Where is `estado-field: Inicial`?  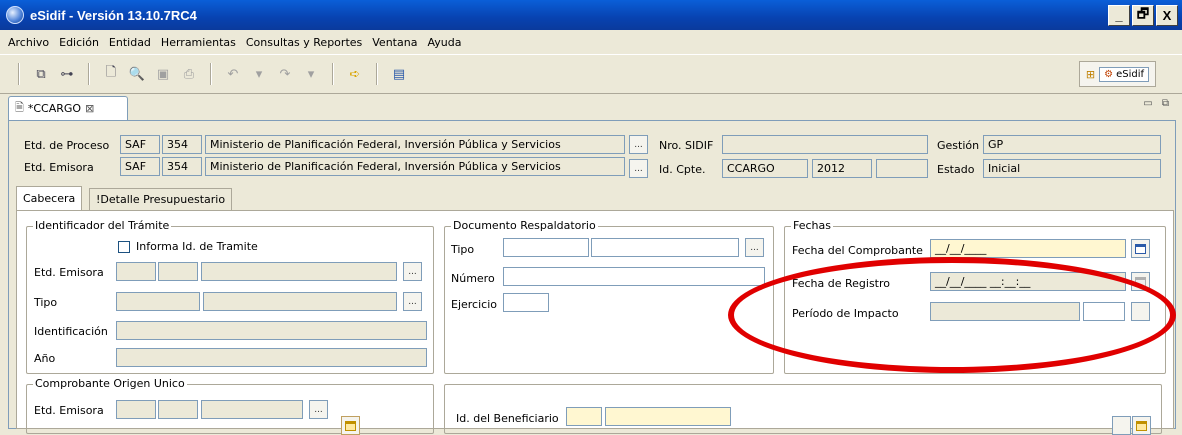 estado-field: Inicial is located at coordinates (1072, 168).